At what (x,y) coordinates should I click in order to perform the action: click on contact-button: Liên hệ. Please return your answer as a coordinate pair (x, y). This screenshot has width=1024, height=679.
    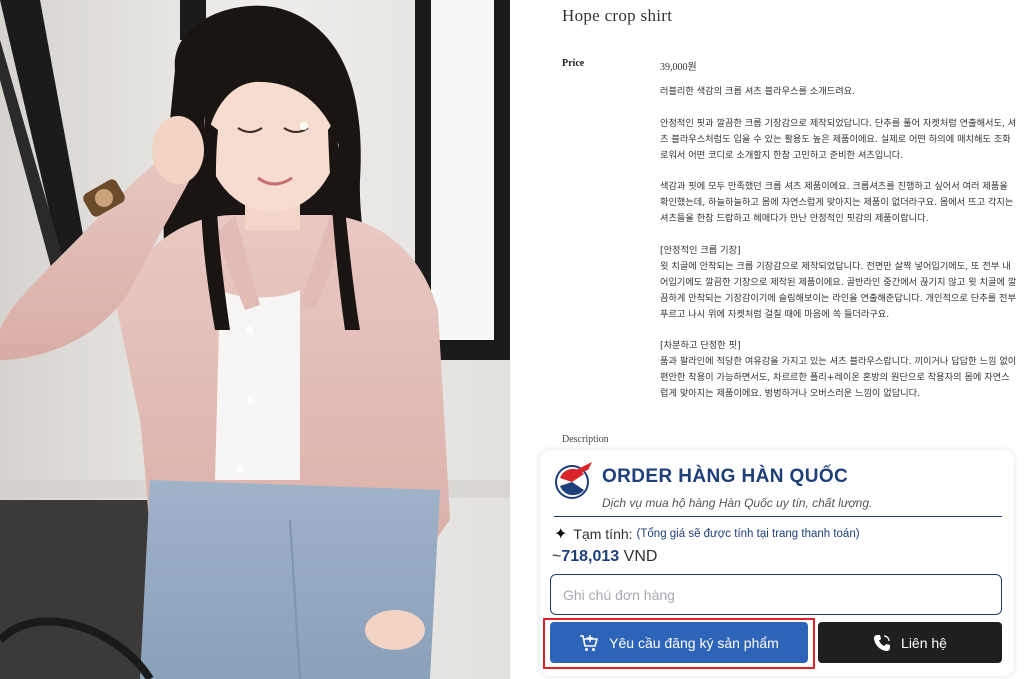
    Looking at the image, I should click on (910, 642).